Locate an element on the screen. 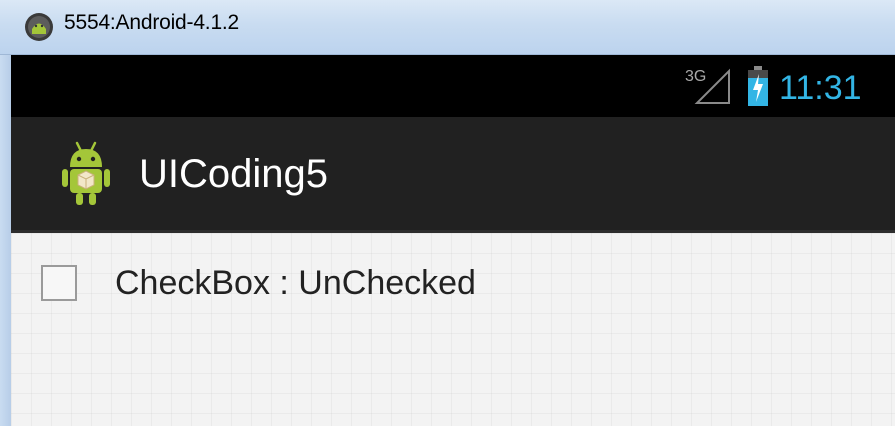 The height and width of the screenshot is (426, 895). window-title-bar: 5554:Android-4.1.2 is located at coordinates (447, 27).